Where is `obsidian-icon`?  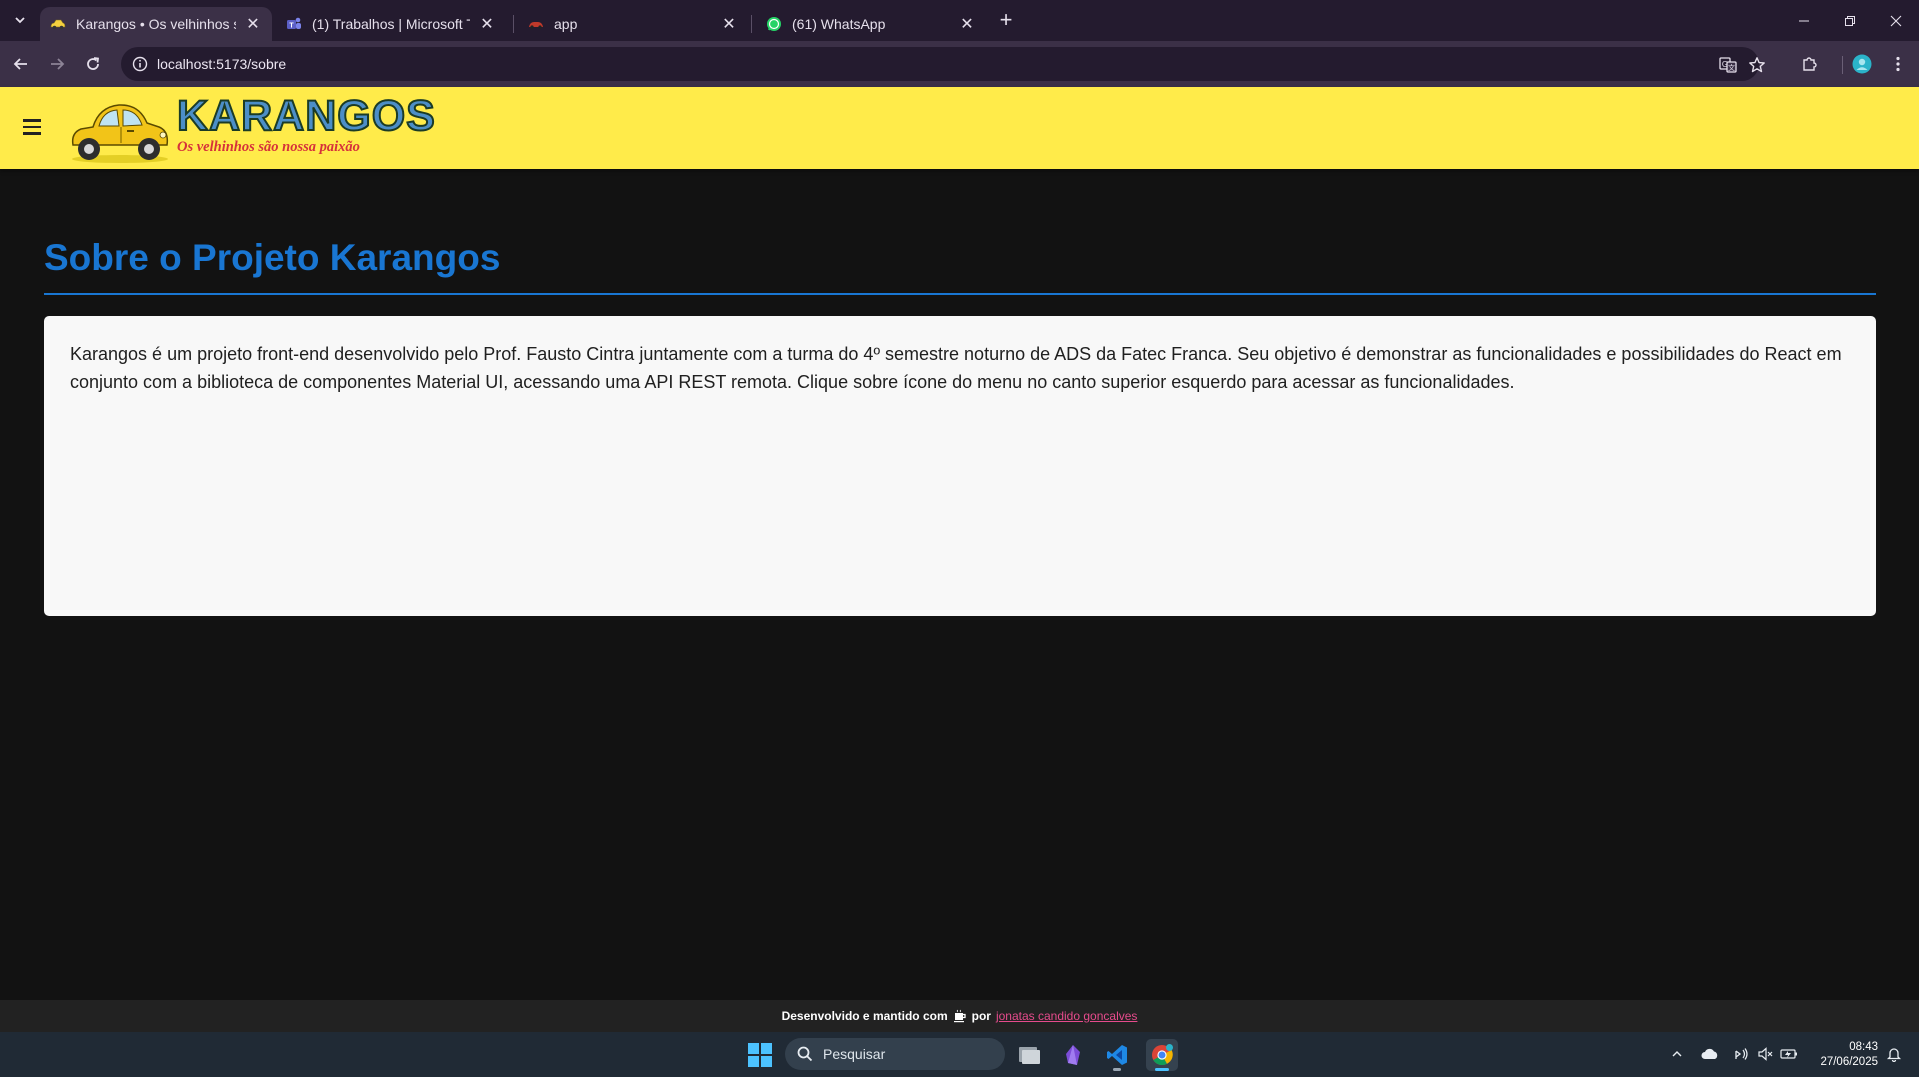
obsidian-icon is located at coordinates (1073, 1055).